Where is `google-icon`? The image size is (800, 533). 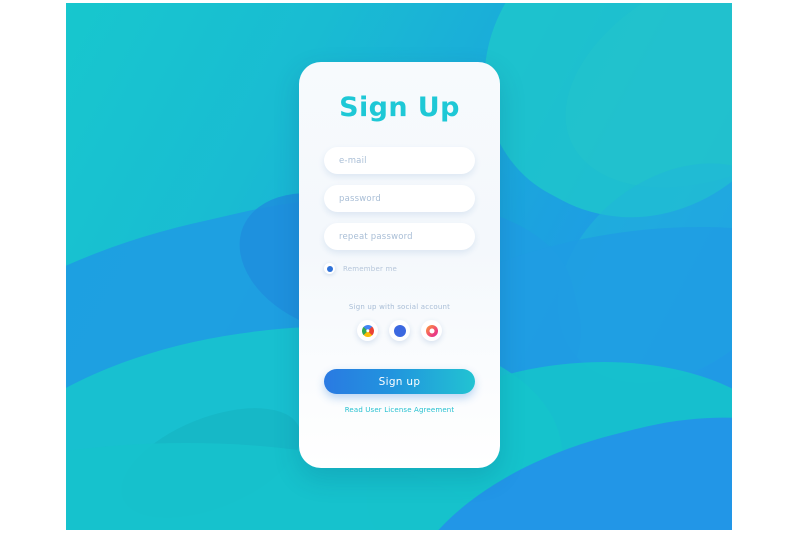
google-icon is located at coordinates (367, 330).